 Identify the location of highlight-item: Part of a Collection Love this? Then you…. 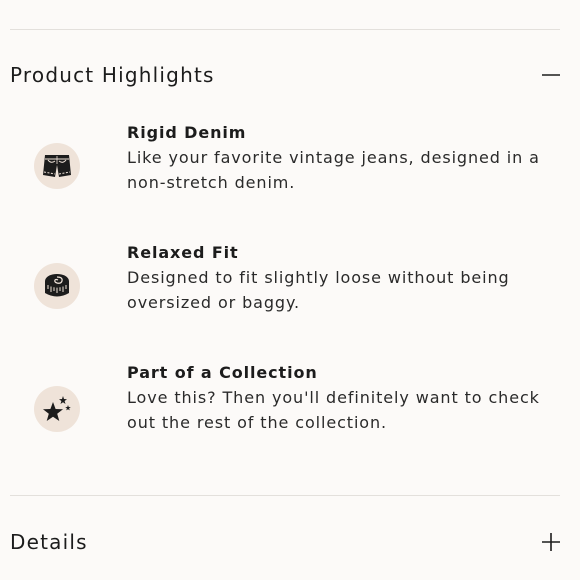
(290, 403).